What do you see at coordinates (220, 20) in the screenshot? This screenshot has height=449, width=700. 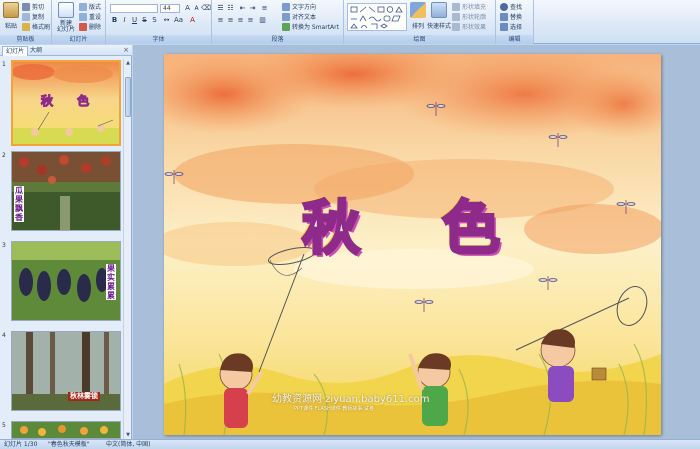 I see `align-left-button: ≡` at bounding box center [220, 20].